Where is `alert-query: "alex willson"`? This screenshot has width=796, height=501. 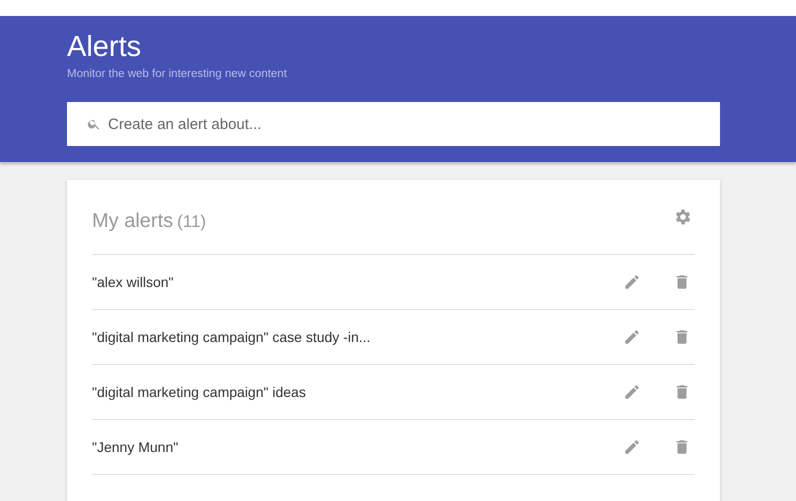
alert-query: "alex willson" is located at coordinates (357, 282).